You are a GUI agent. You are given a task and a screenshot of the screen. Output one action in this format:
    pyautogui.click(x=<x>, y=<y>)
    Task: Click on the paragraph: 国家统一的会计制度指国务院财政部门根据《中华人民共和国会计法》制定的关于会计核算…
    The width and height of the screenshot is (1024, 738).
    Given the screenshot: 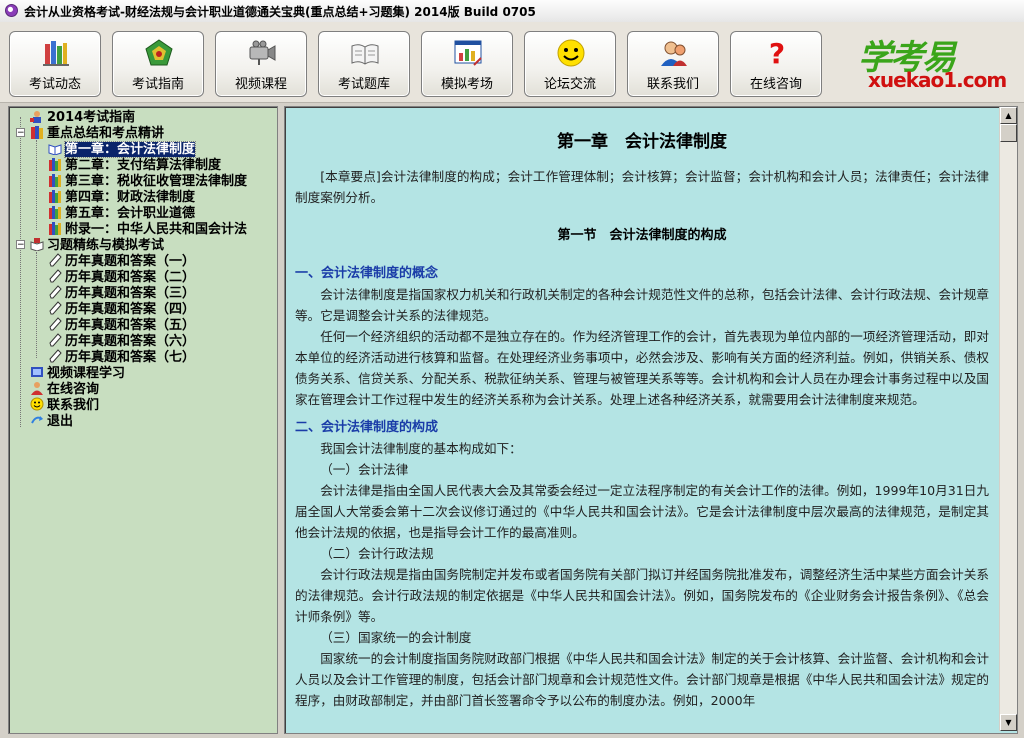 What is the action you would take?
    pyautogui.click(x=642, y=679)
    